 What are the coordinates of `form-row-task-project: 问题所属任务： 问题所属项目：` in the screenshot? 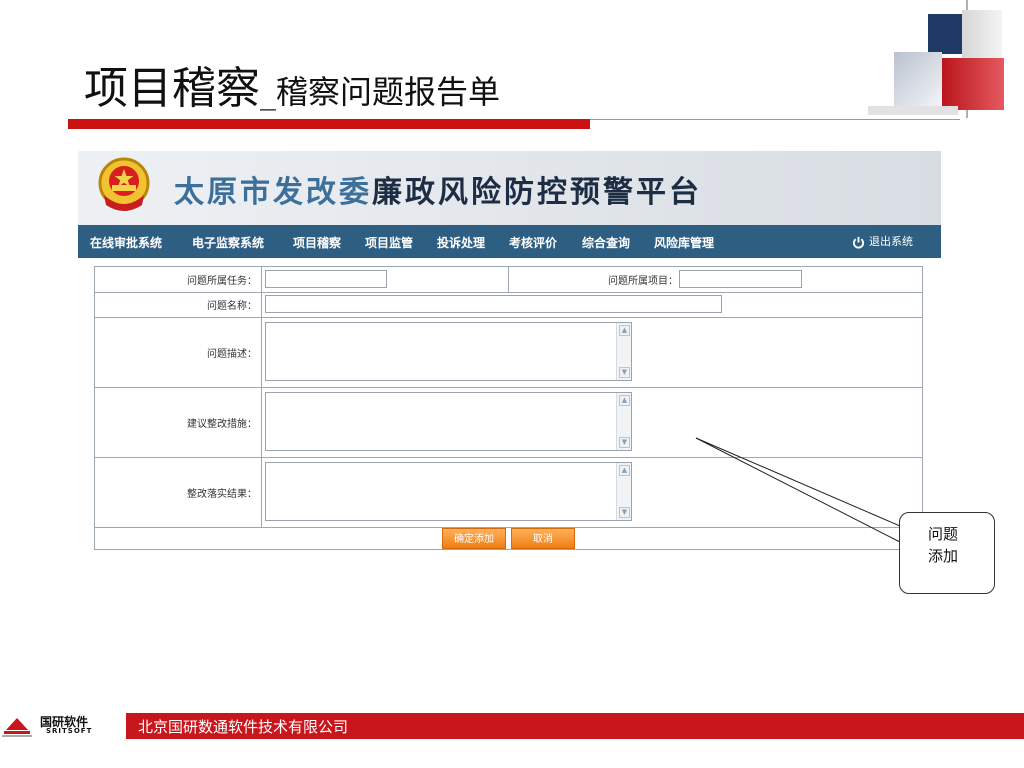 It's located at (508, 280).